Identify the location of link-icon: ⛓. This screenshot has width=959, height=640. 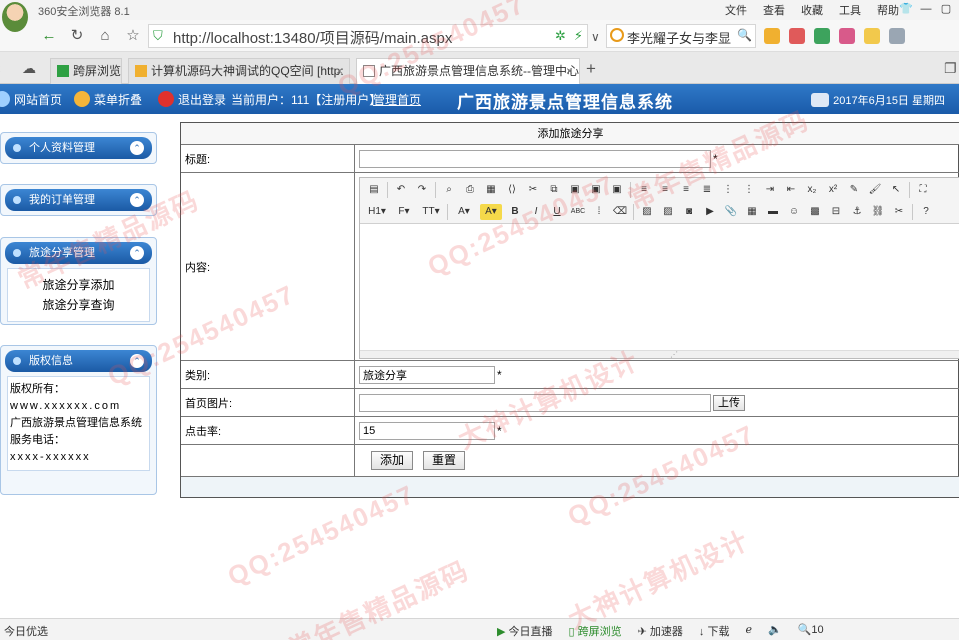
(878, 212).